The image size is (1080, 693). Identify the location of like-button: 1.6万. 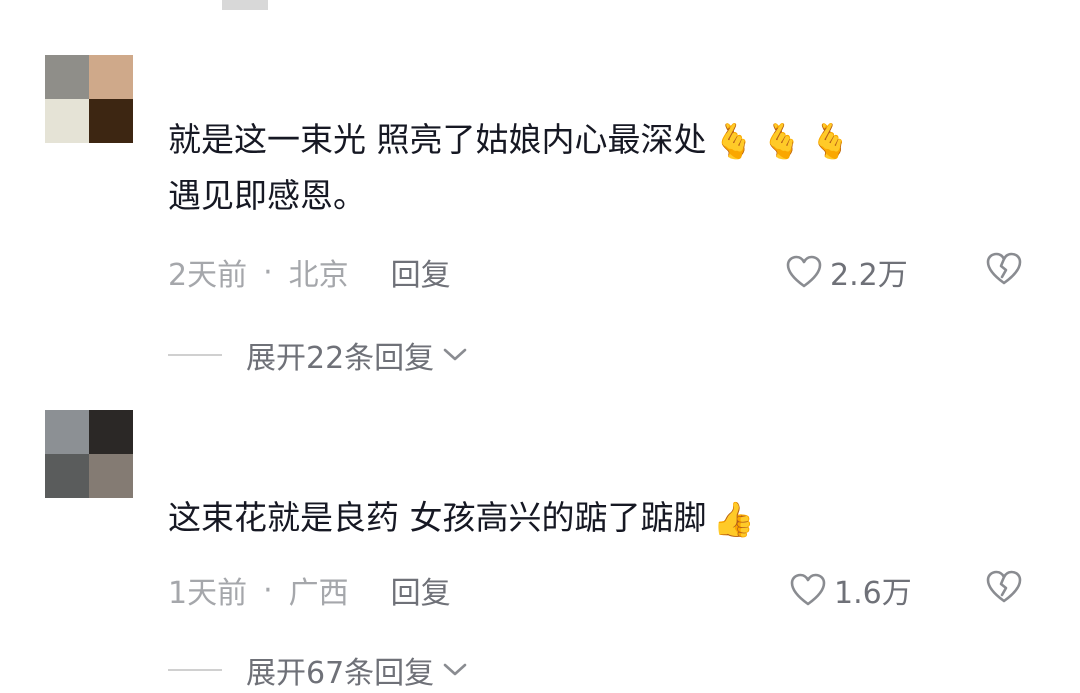
(851, 590).